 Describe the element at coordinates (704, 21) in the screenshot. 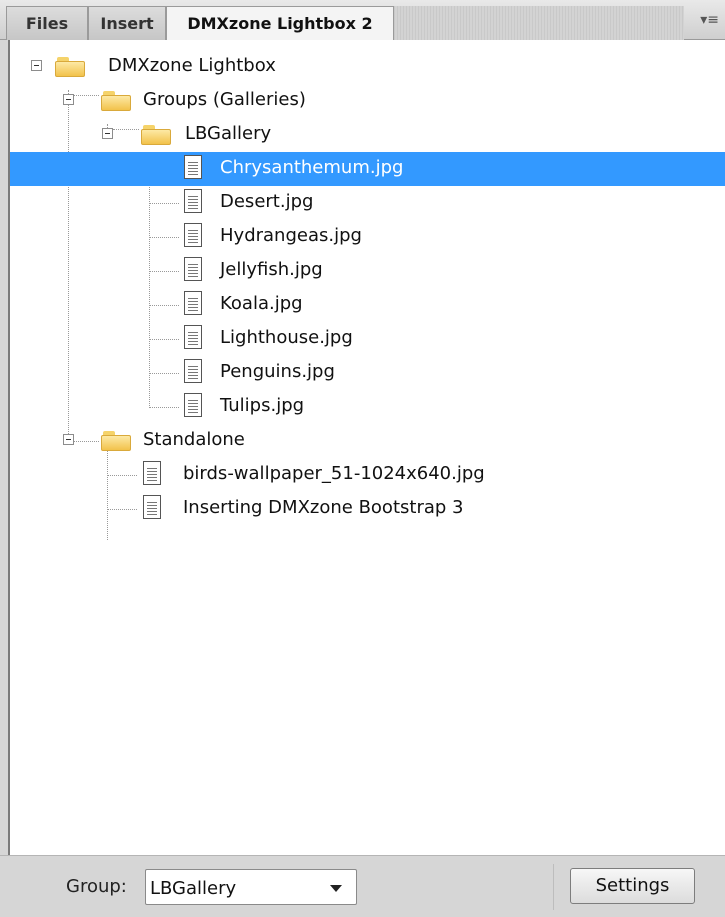

I see `panel-menu-icon: ▾≡` at that location.